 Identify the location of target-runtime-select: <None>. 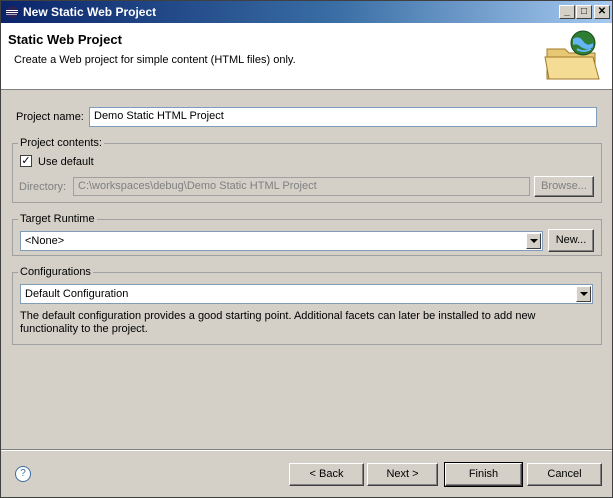
(281, 241).